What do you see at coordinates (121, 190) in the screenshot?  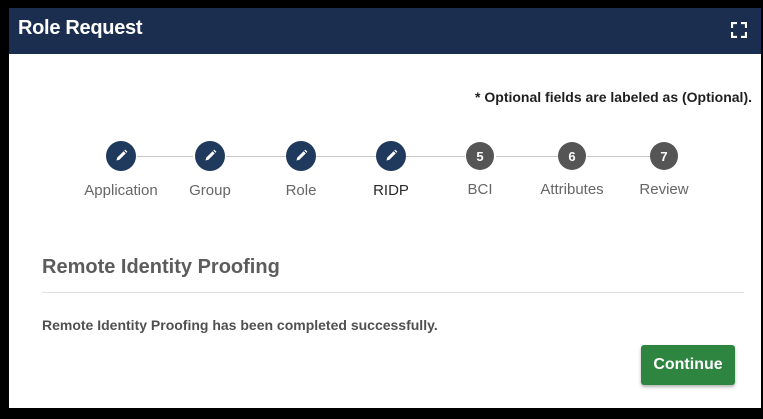 I see `step-label: Application` at bounding box center [121, 190].